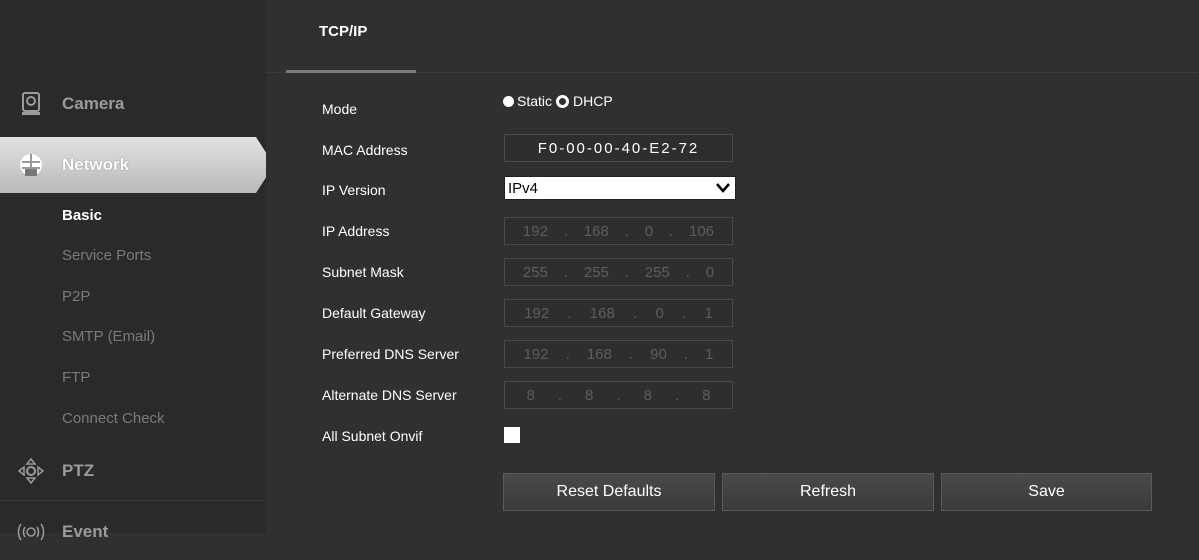 The height and width of the screenshot is (560, 1199). Describe the element at coordinates (31, 471) in the screenshot. I see `ptz-icon` at that location.